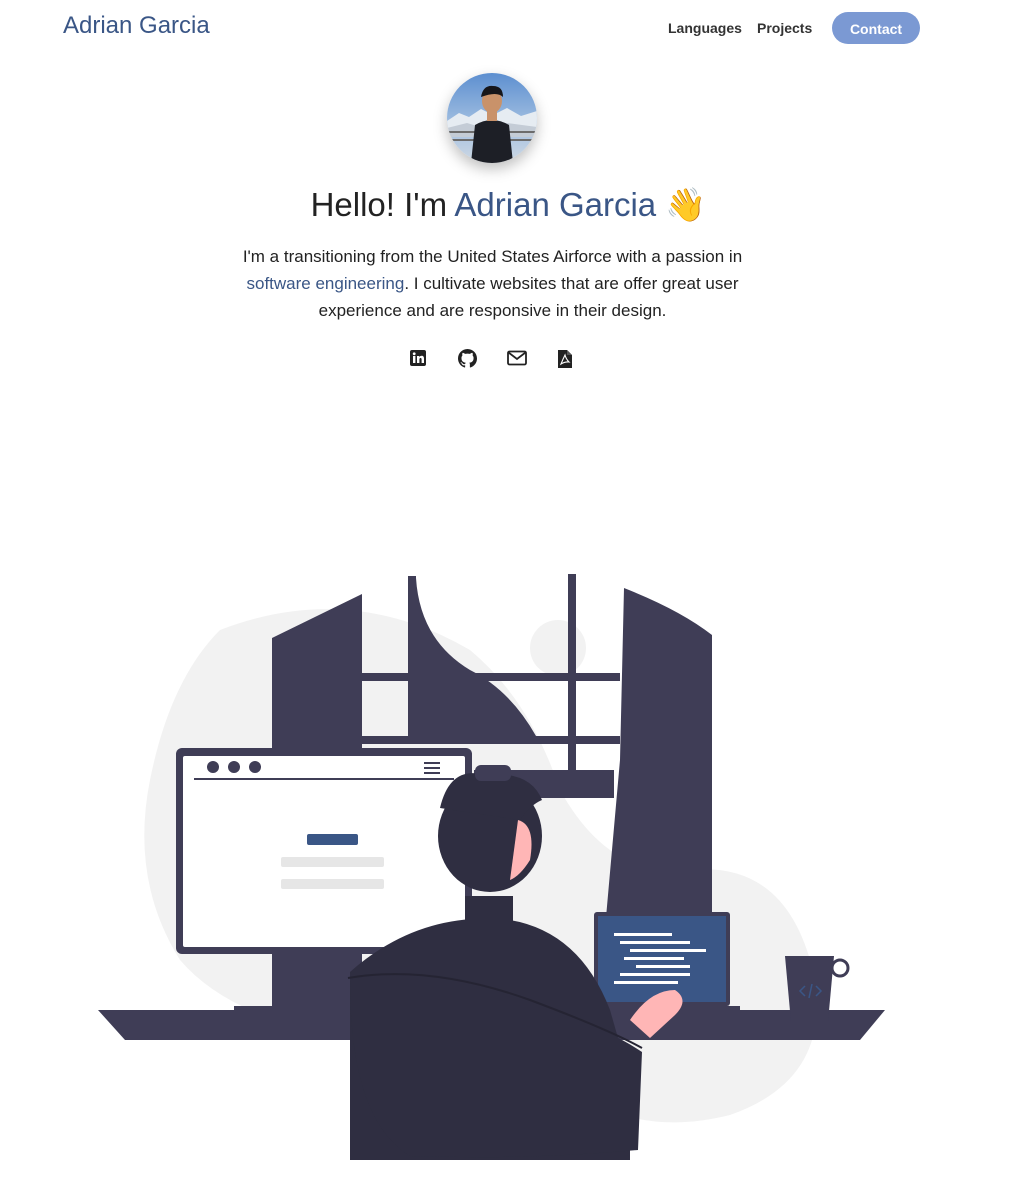 Image resolution: width=1017 pixels, height=1199 pixels. I want to click on contact-button: Contact, so click(876, 28).